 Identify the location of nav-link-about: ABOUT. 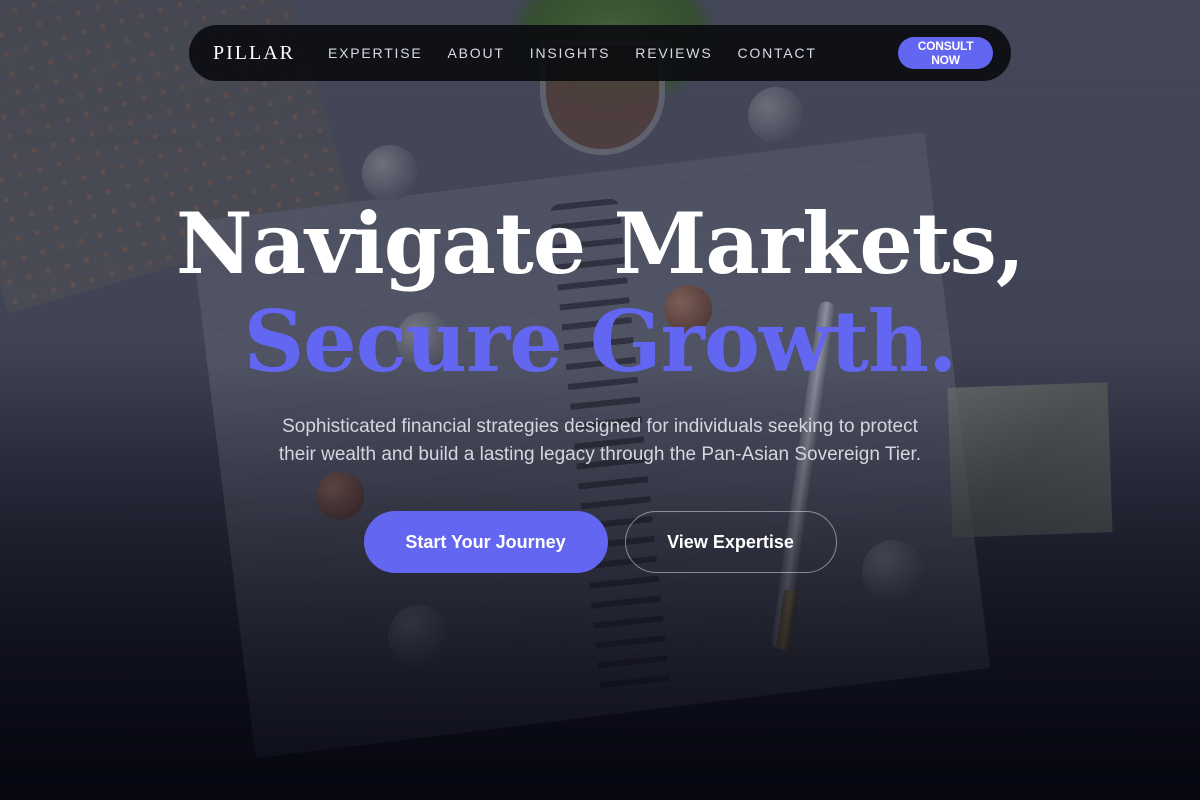
(476, 53).